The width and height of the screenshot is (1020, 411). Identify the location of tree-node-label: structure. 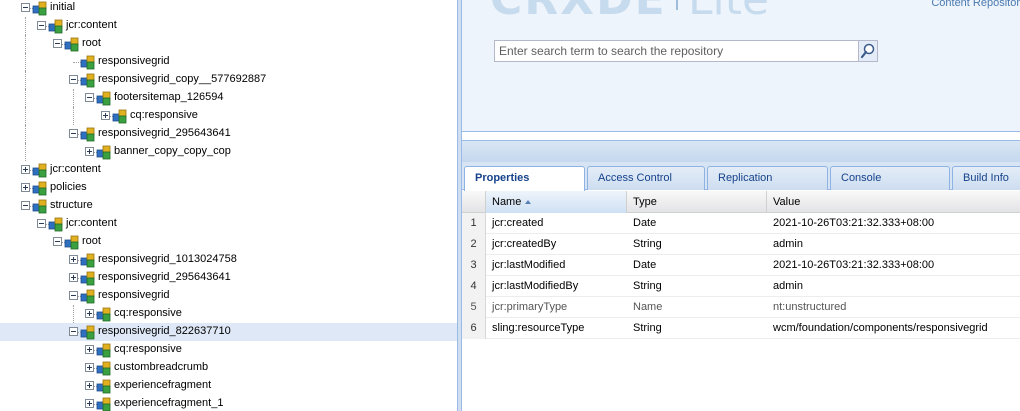
(71, 205).